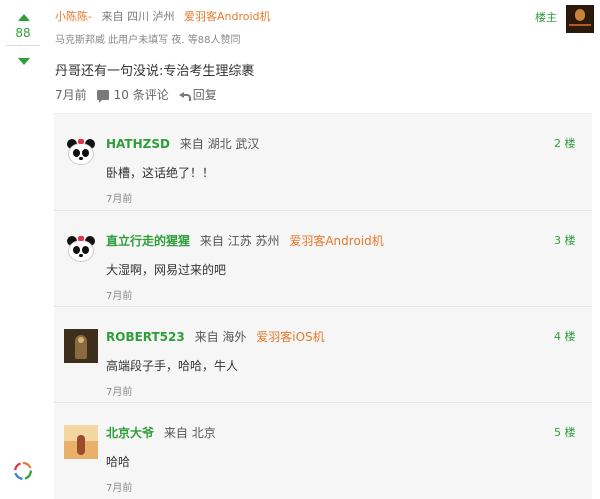  Describe the element at coordinates (112, 16) in the screenshot. I see `post-from-label: 来自` at that location.